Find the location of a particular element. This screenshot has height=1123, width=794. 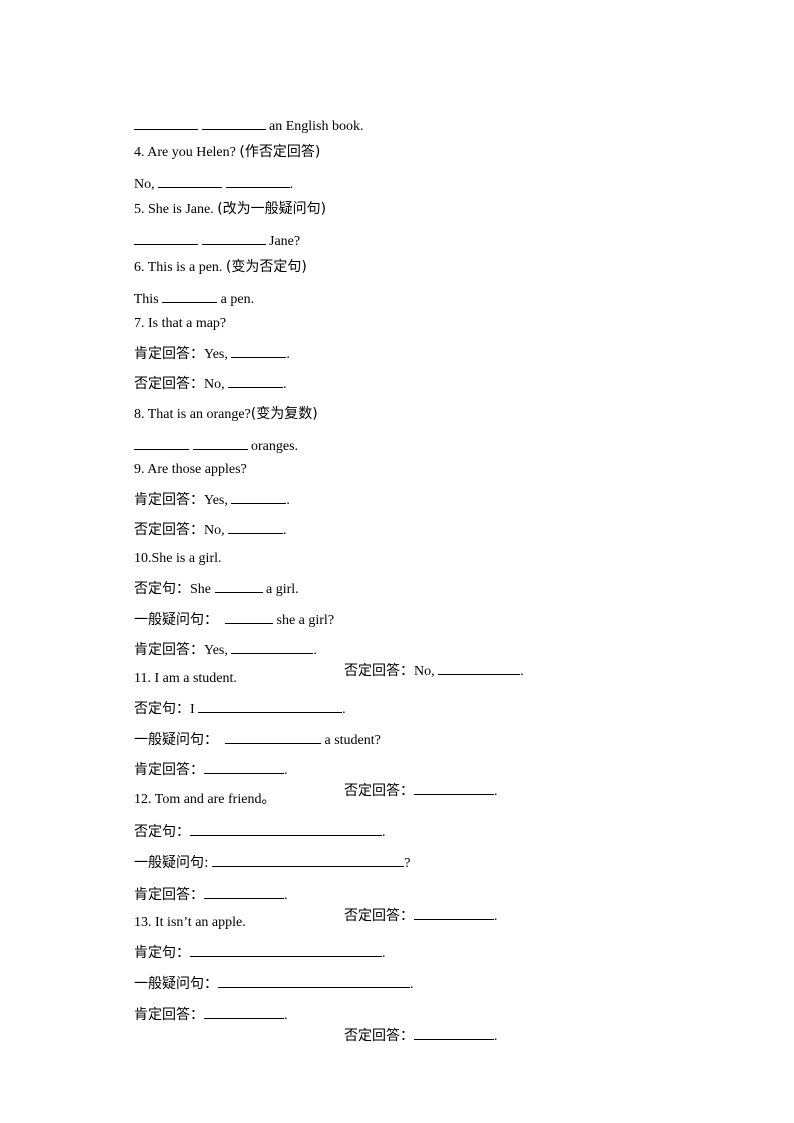

answer-prefix: No, is located at coordinates (426, 671).